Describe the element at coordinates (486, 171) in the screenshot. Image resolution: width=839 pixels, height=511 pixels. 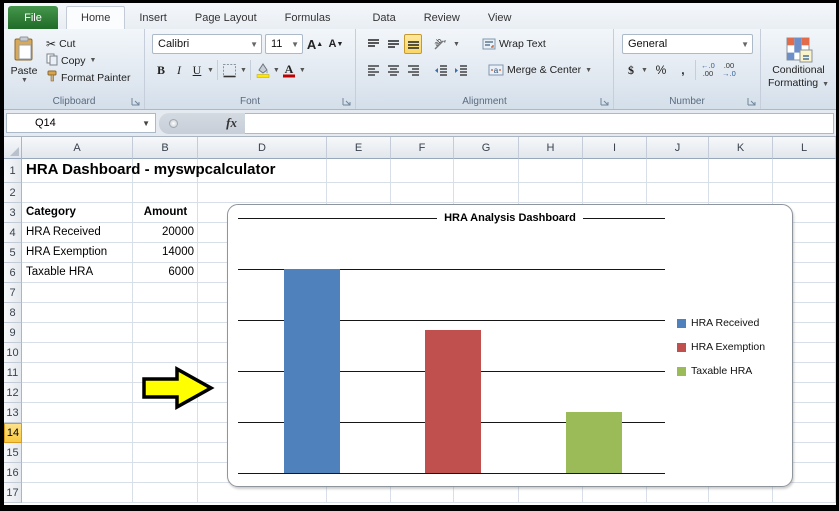
I see `cell-G1` at that location.